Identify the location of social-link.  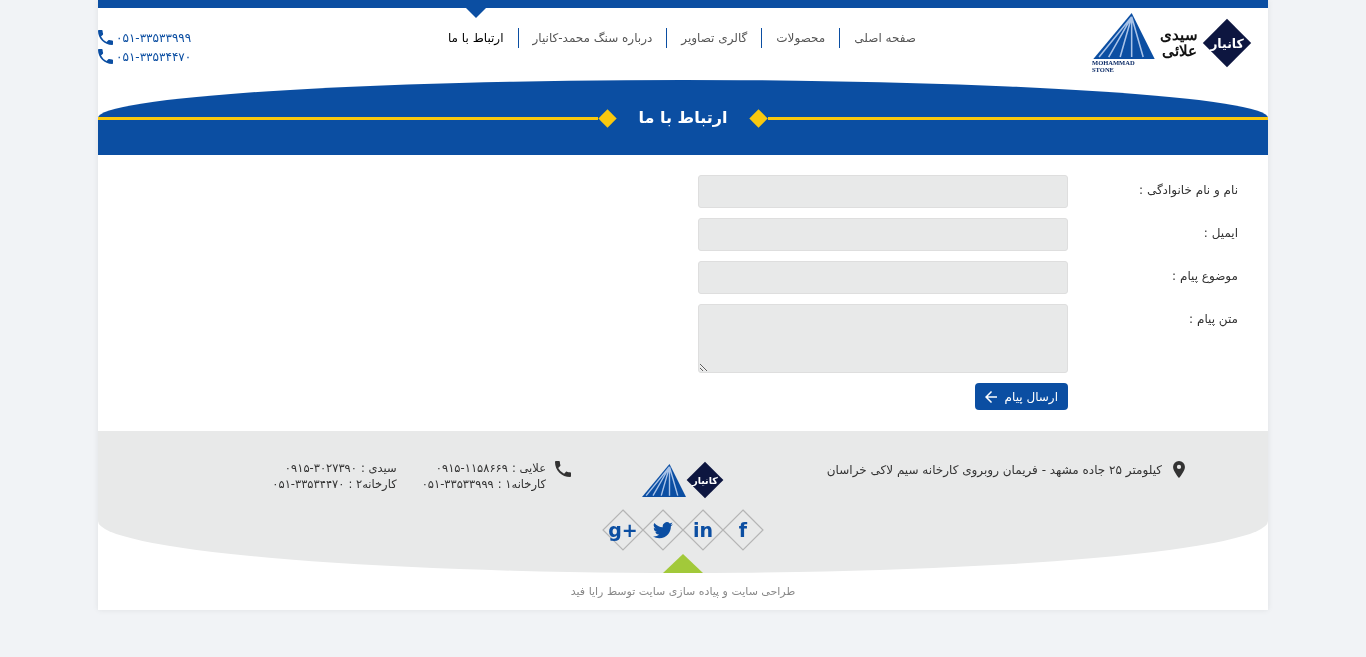
(663, 530).